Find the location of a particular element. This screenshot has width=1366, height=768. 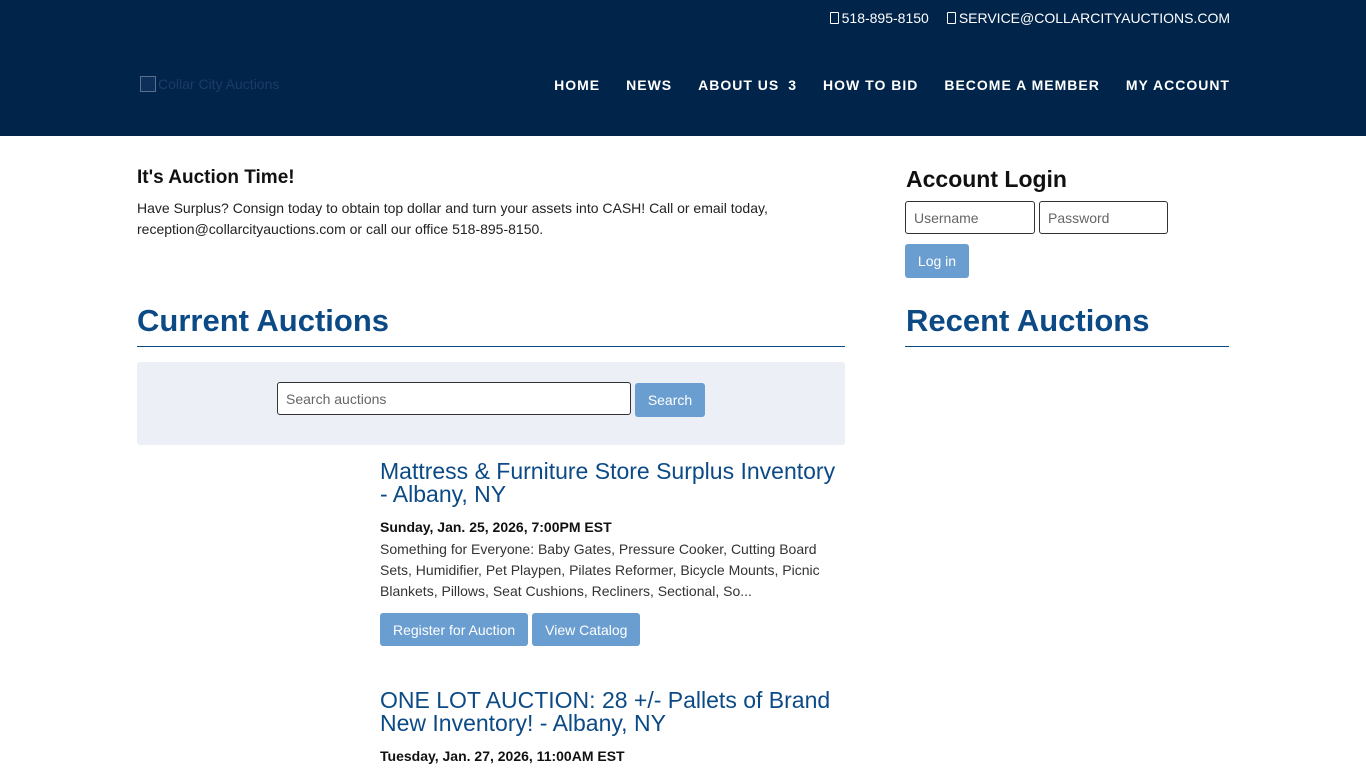

nav-news: NEWS is located at coordinates (649, 85).